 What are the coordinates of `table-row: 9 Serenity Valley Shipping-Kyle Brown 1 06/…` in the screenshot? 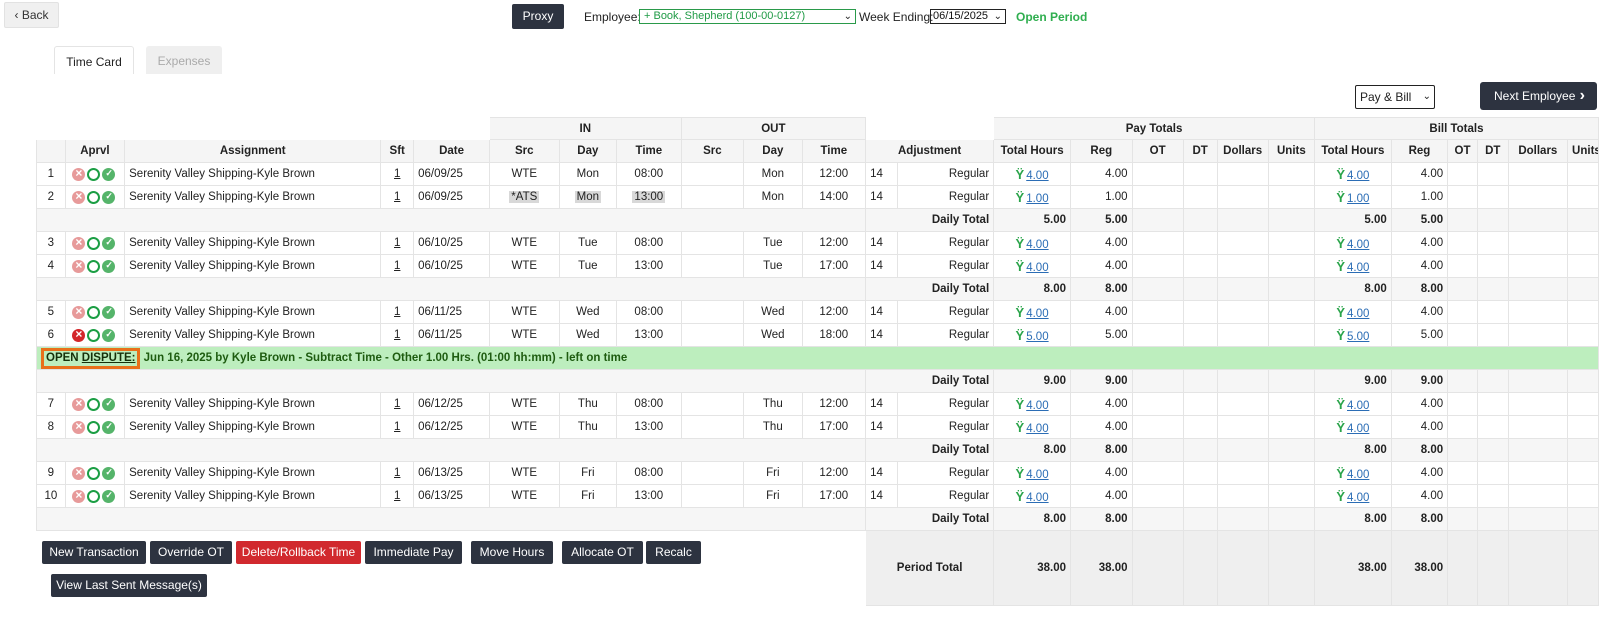 It's located at (817, 473).